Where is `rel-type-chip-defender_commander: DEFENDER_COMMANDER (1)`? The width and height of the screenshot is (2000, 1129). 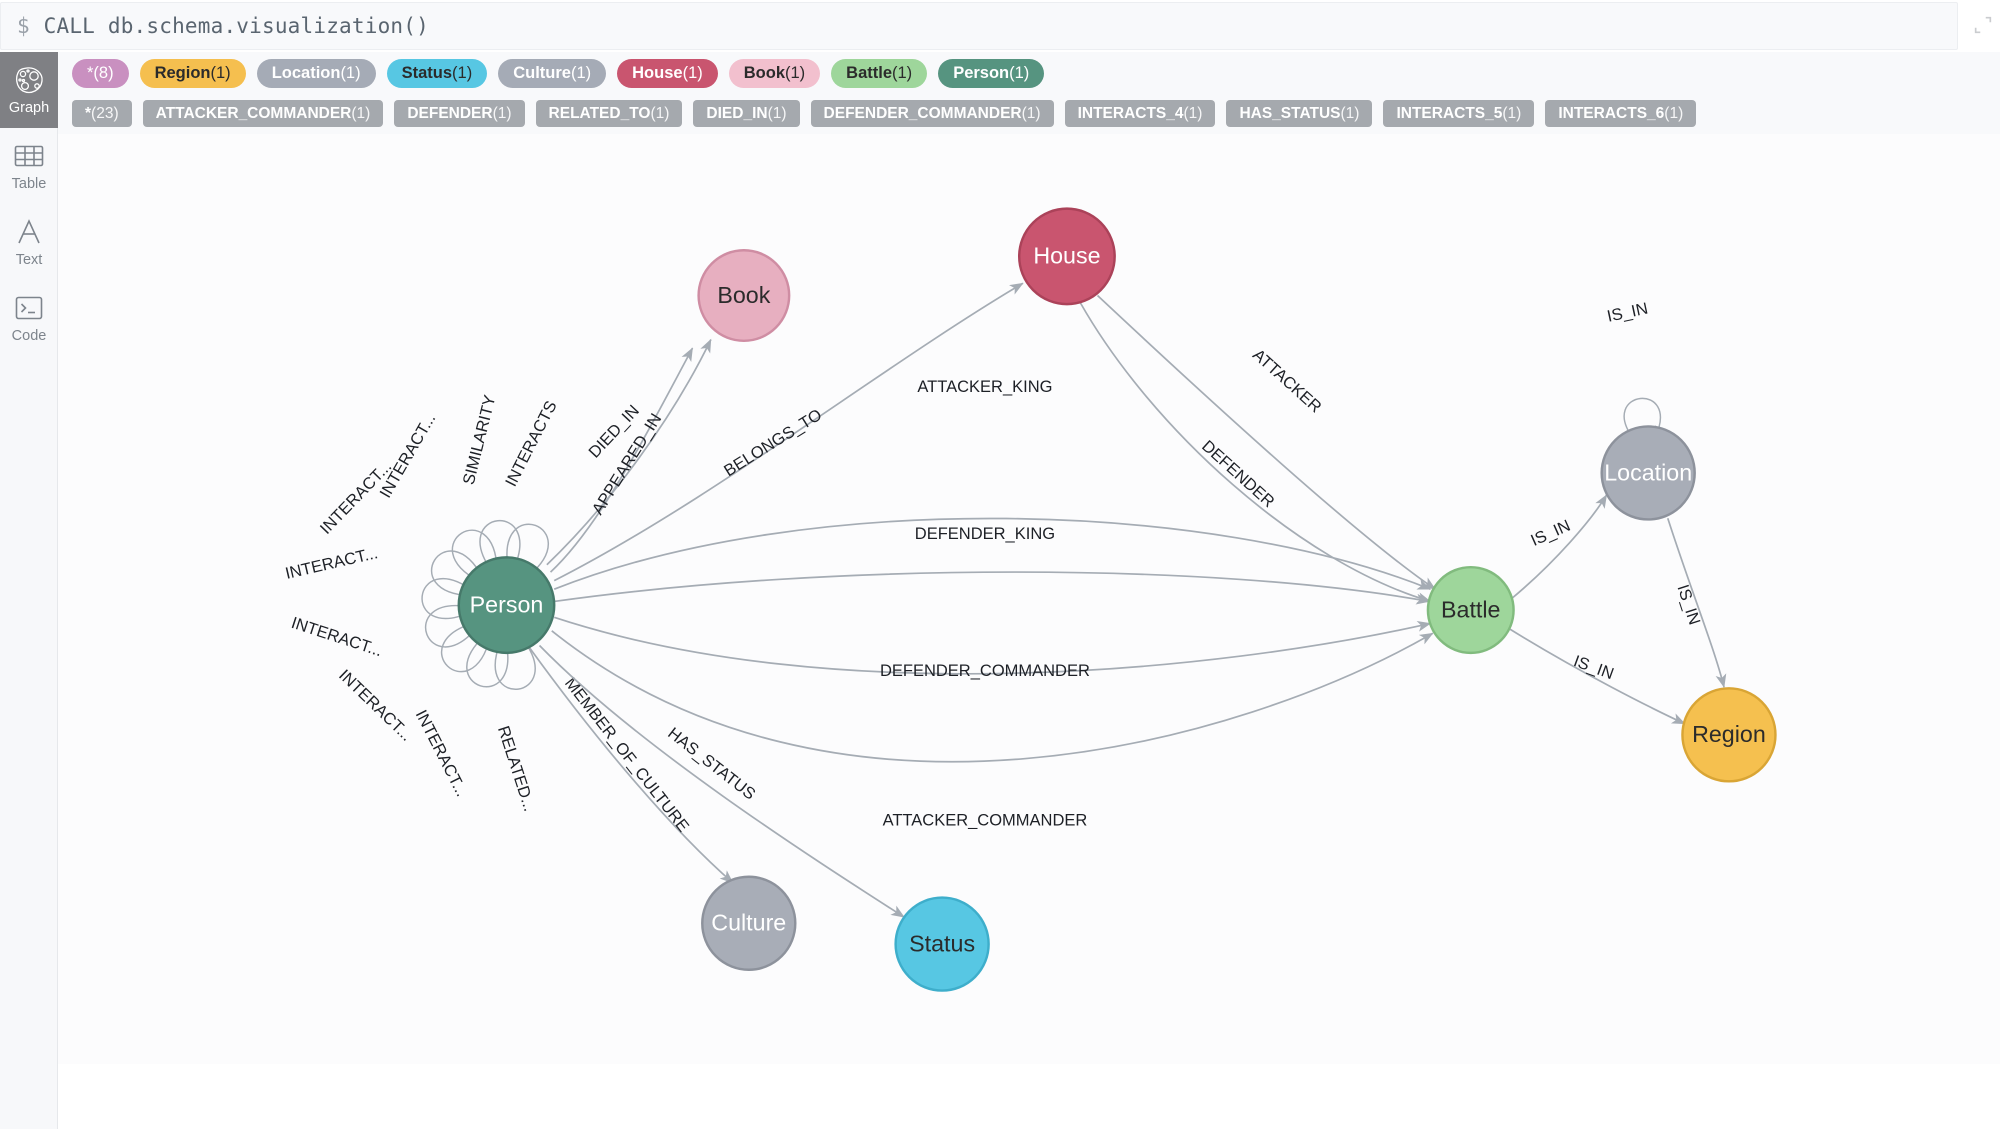
rel-type-chip-defender_commander: DEFENDER_COMMANDER (1) is located at coordinates (932, 113).